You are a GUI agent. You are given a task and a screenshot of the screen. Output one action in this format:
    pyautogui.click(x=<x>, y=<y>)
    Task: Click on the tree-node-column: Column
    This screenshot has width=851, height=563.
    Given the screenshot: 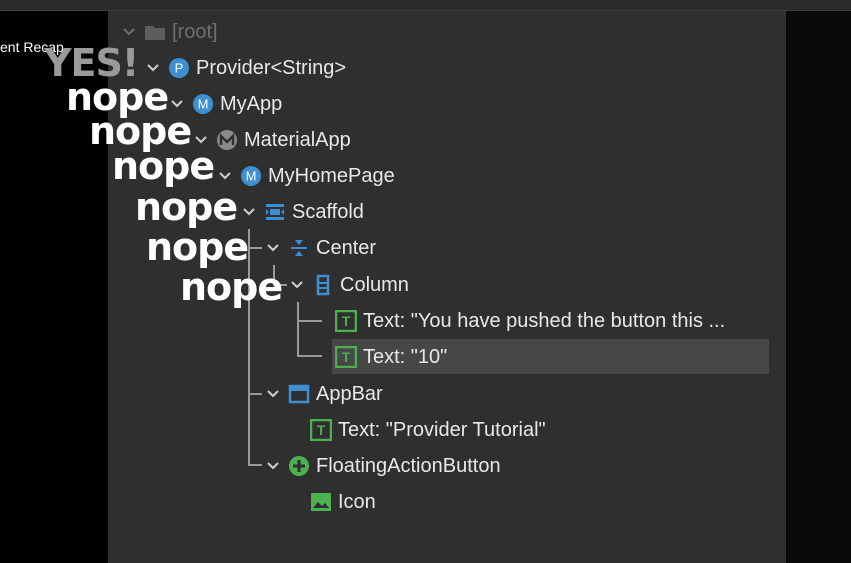 What is the action you would take?
    pyautogui.click(x=348, y=285)
    